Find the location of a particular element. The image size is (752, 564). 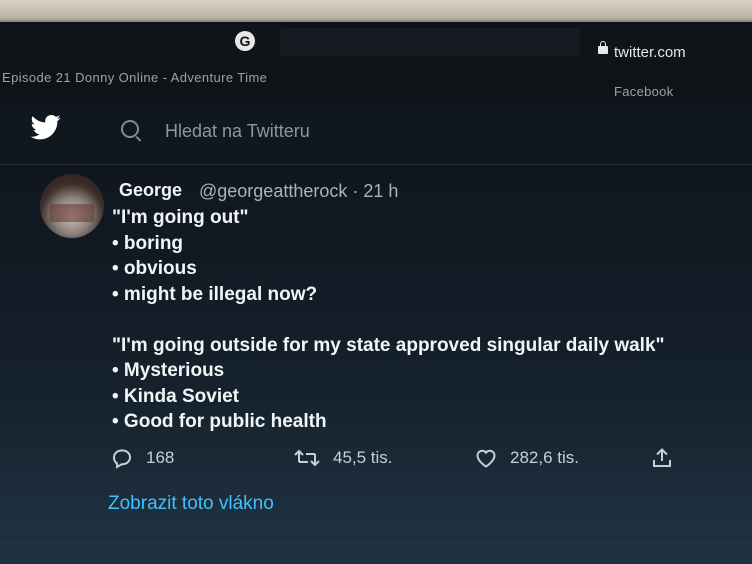

show-thread-link: Zobrazit toto vlákno is located at coordinates (191, 504).